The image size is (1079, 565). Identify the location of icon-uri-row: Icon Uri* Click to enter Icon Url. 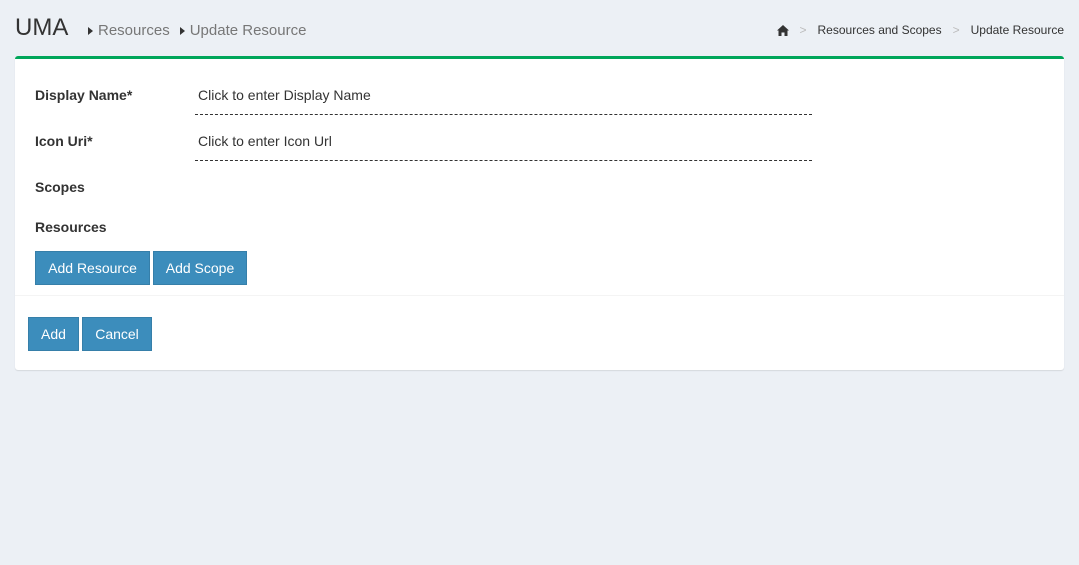
(425, 156).